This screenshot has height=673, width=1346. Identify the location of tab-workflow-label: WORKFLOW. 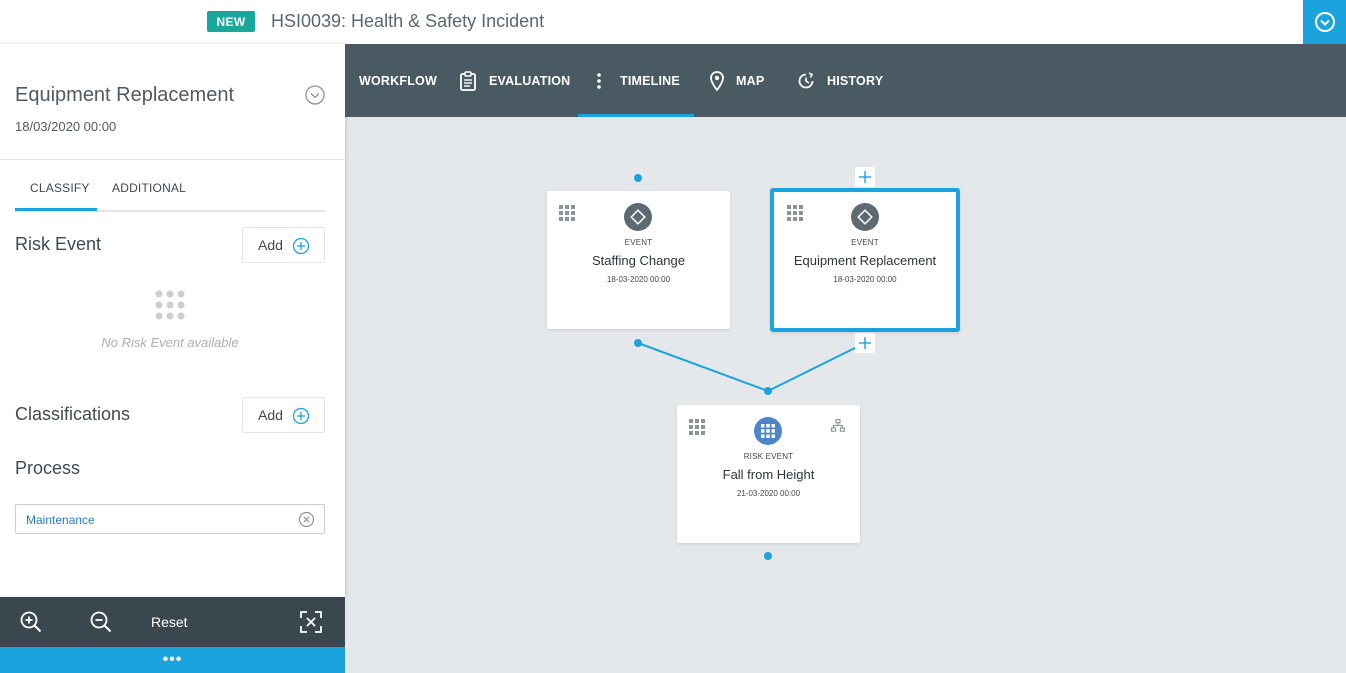
(398, 80).